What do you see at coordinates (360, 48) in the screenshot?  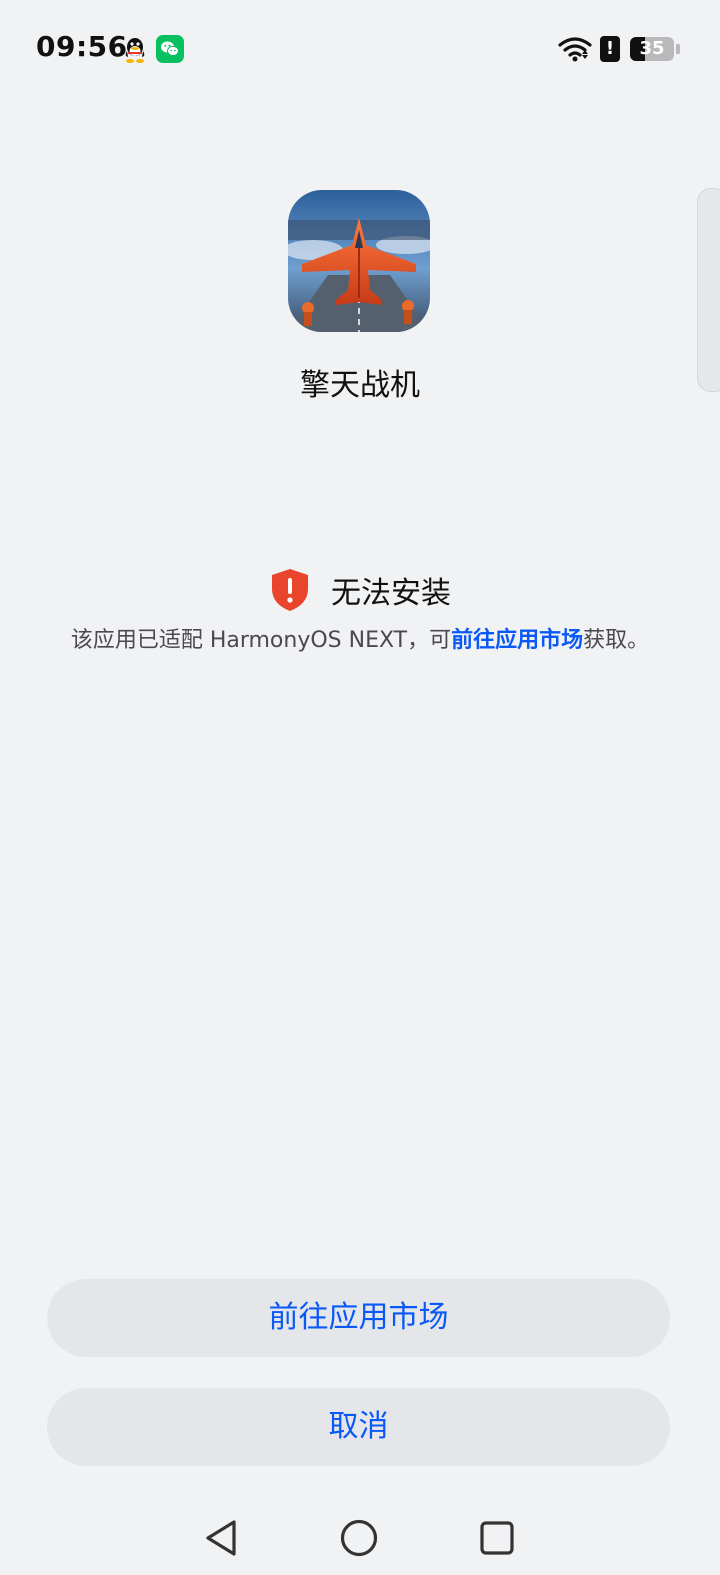 I see `status-bar: 09:56 ! 35` at bounding box center [360, 48].